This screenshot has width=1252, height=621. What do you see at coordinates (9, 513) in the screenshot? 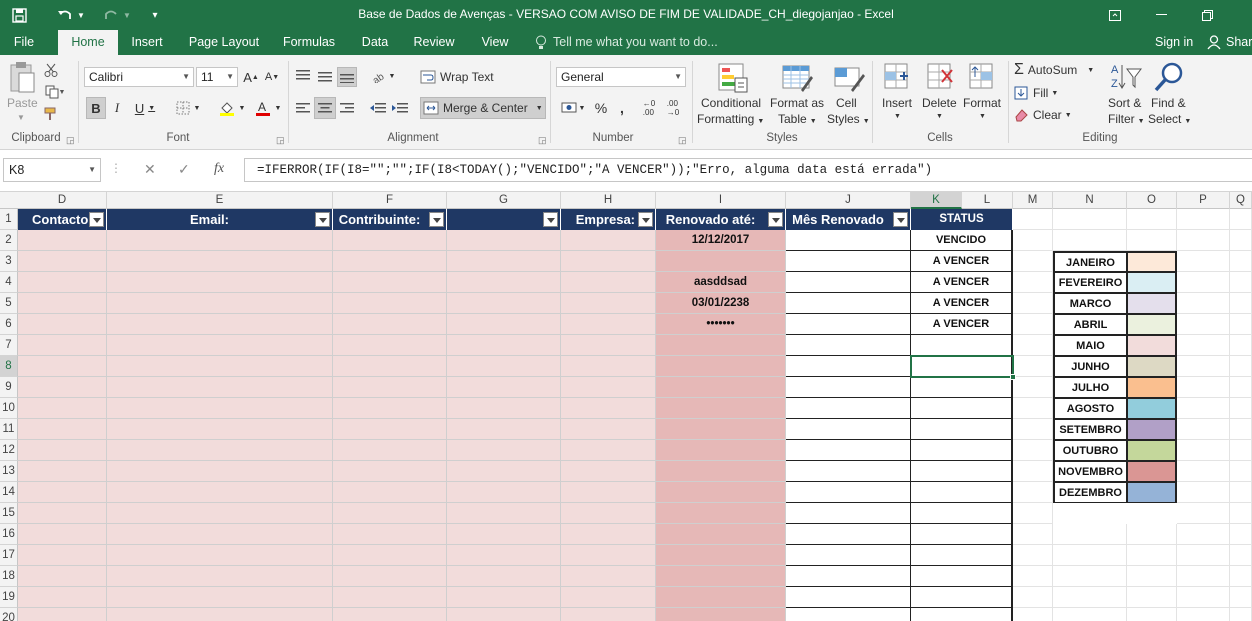
I see `row-header-15: 15` at bounding box center [9, 513].